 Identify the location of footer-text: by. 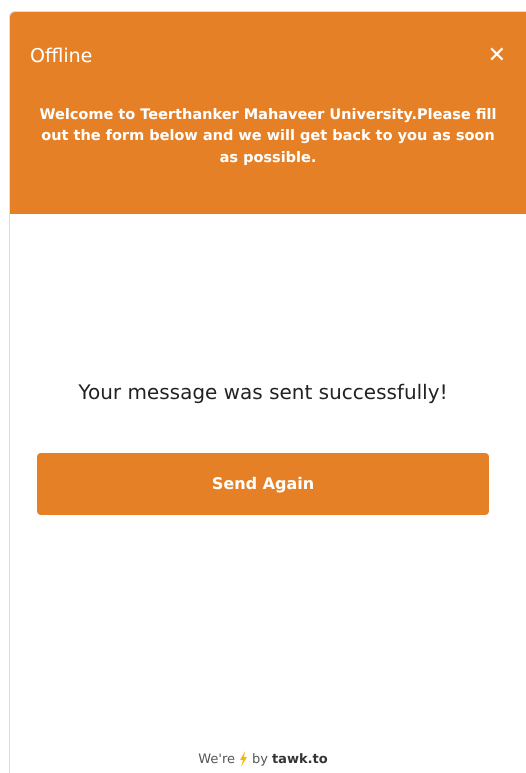
(260, 759).